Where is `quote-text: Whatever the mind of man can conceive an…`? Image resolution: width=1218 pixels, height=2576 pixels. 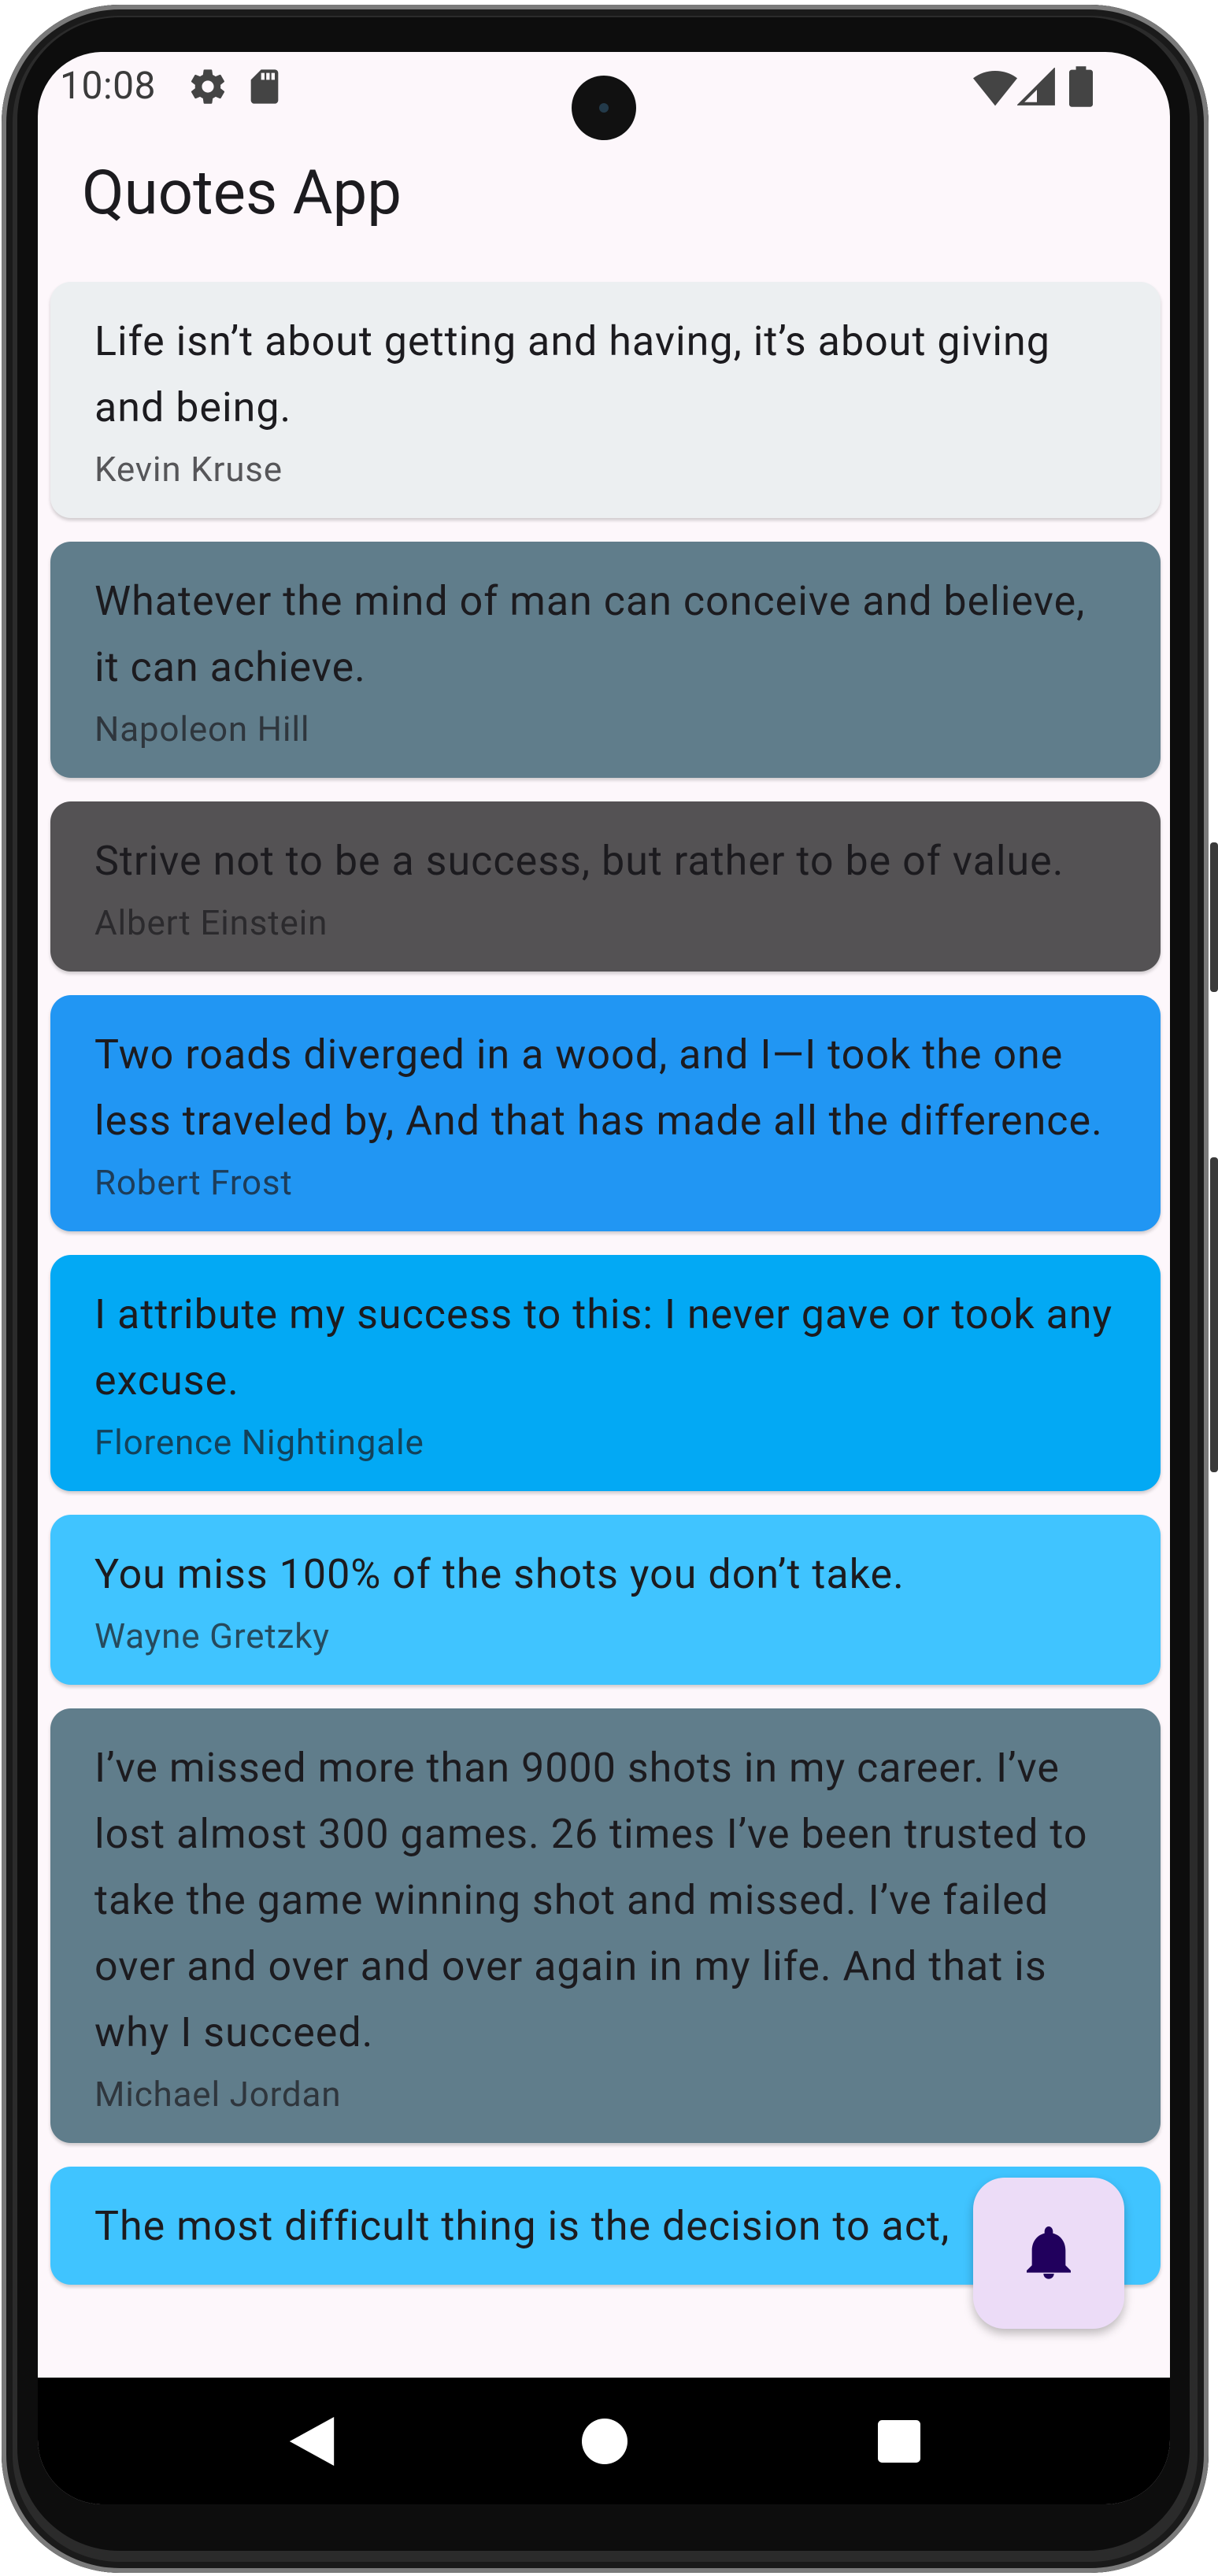
quote-text: Whatever the mind of man can conceive an… is located at coordinates (590, 634).